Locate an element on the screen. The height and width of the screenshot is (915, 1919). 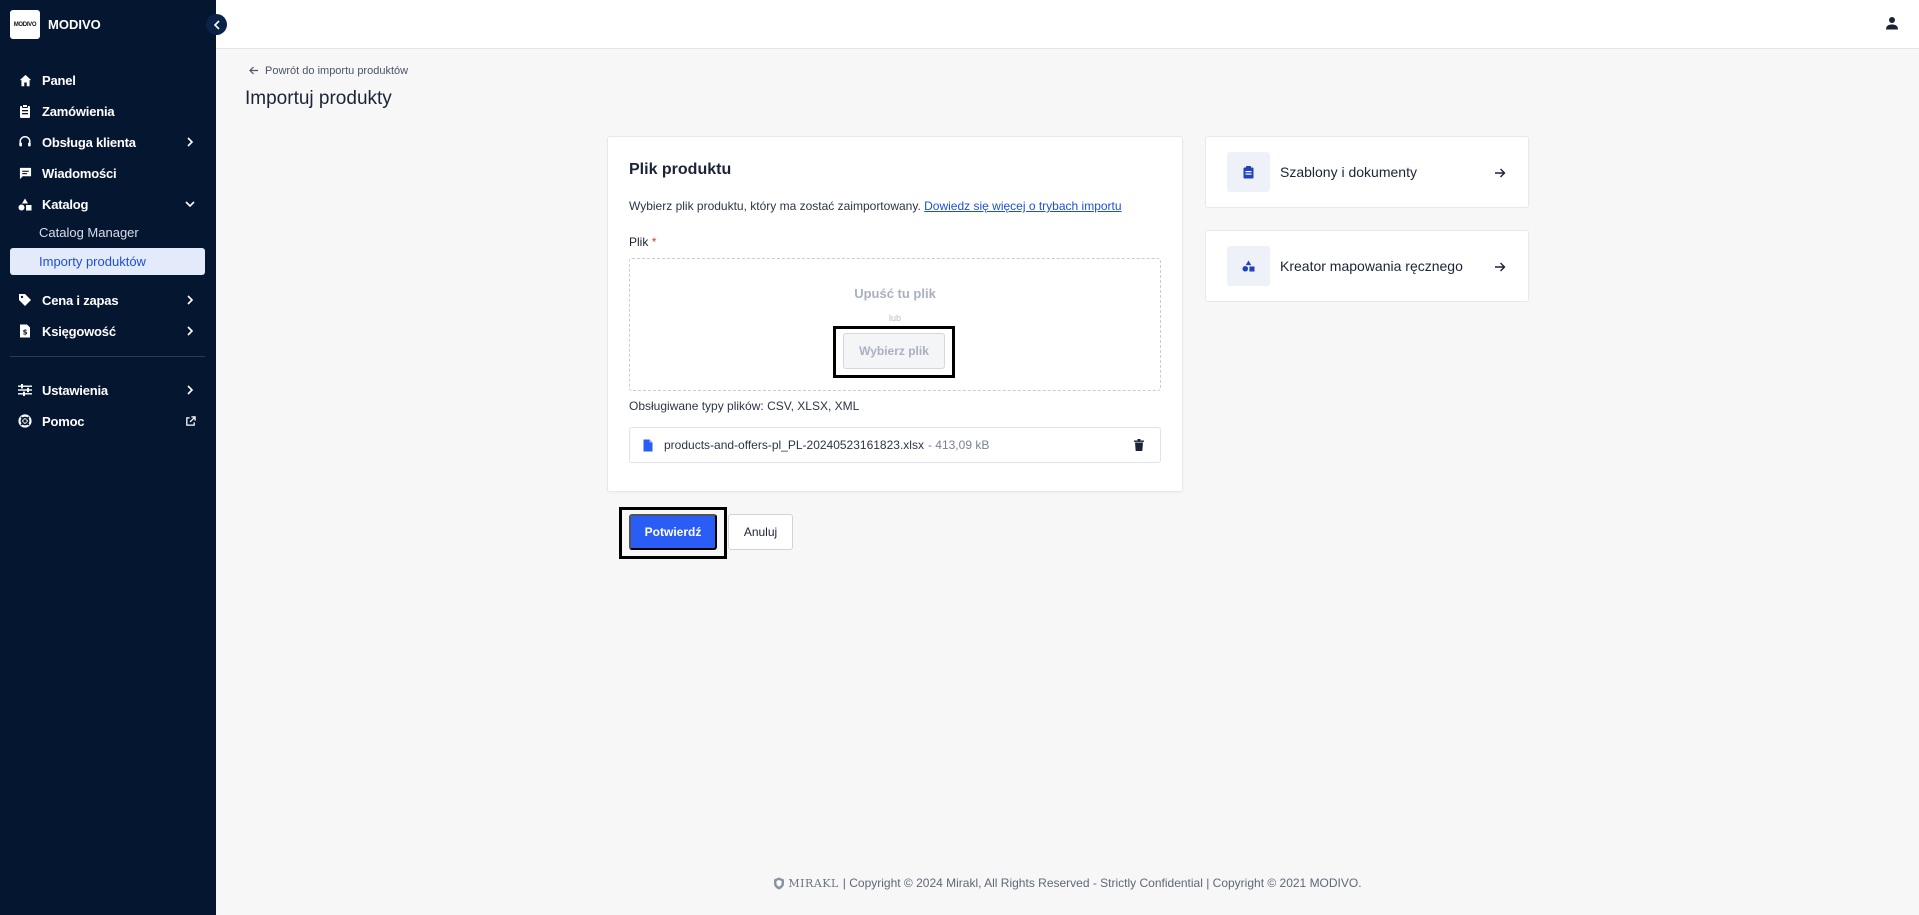
sidebar-item-label: Zamówienia is located at coordinates (78, 111).